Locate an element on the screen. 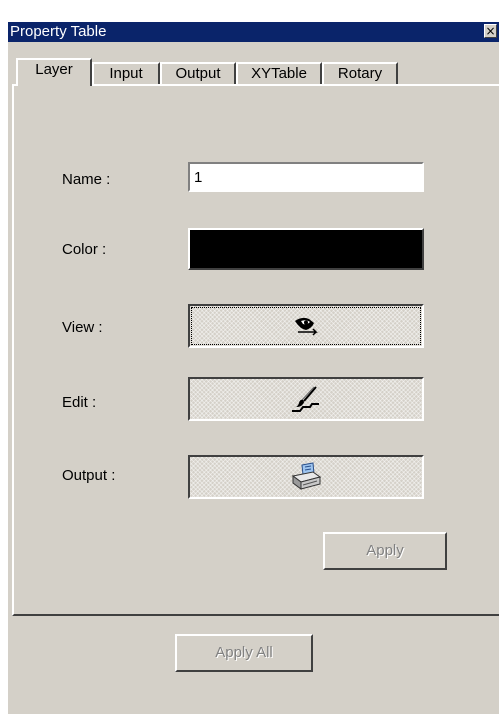 This screenshot has width=499, height=714. output-toggle-button is located at coordinates (306, 477).